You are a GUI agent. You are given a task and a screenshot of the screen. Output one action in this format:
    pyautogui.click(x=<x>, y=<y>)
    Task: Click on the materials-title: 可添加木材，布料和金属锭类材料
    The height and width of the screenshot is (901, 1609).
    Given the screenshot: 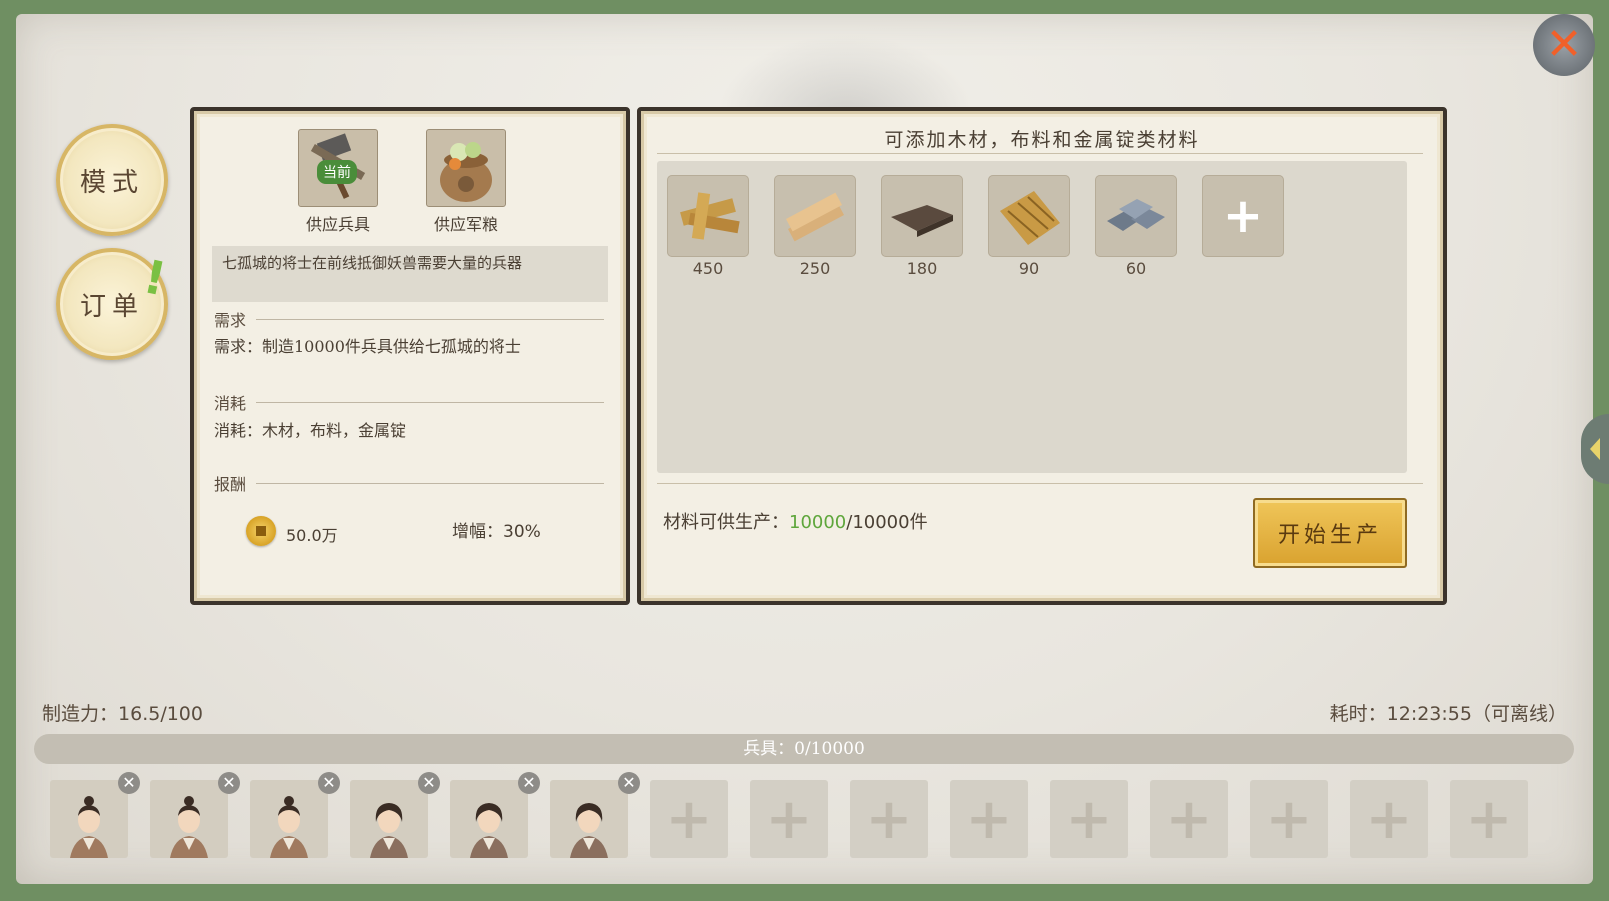 What is the action you would take?
    pyautogui.click(x=1042, y=140)
    